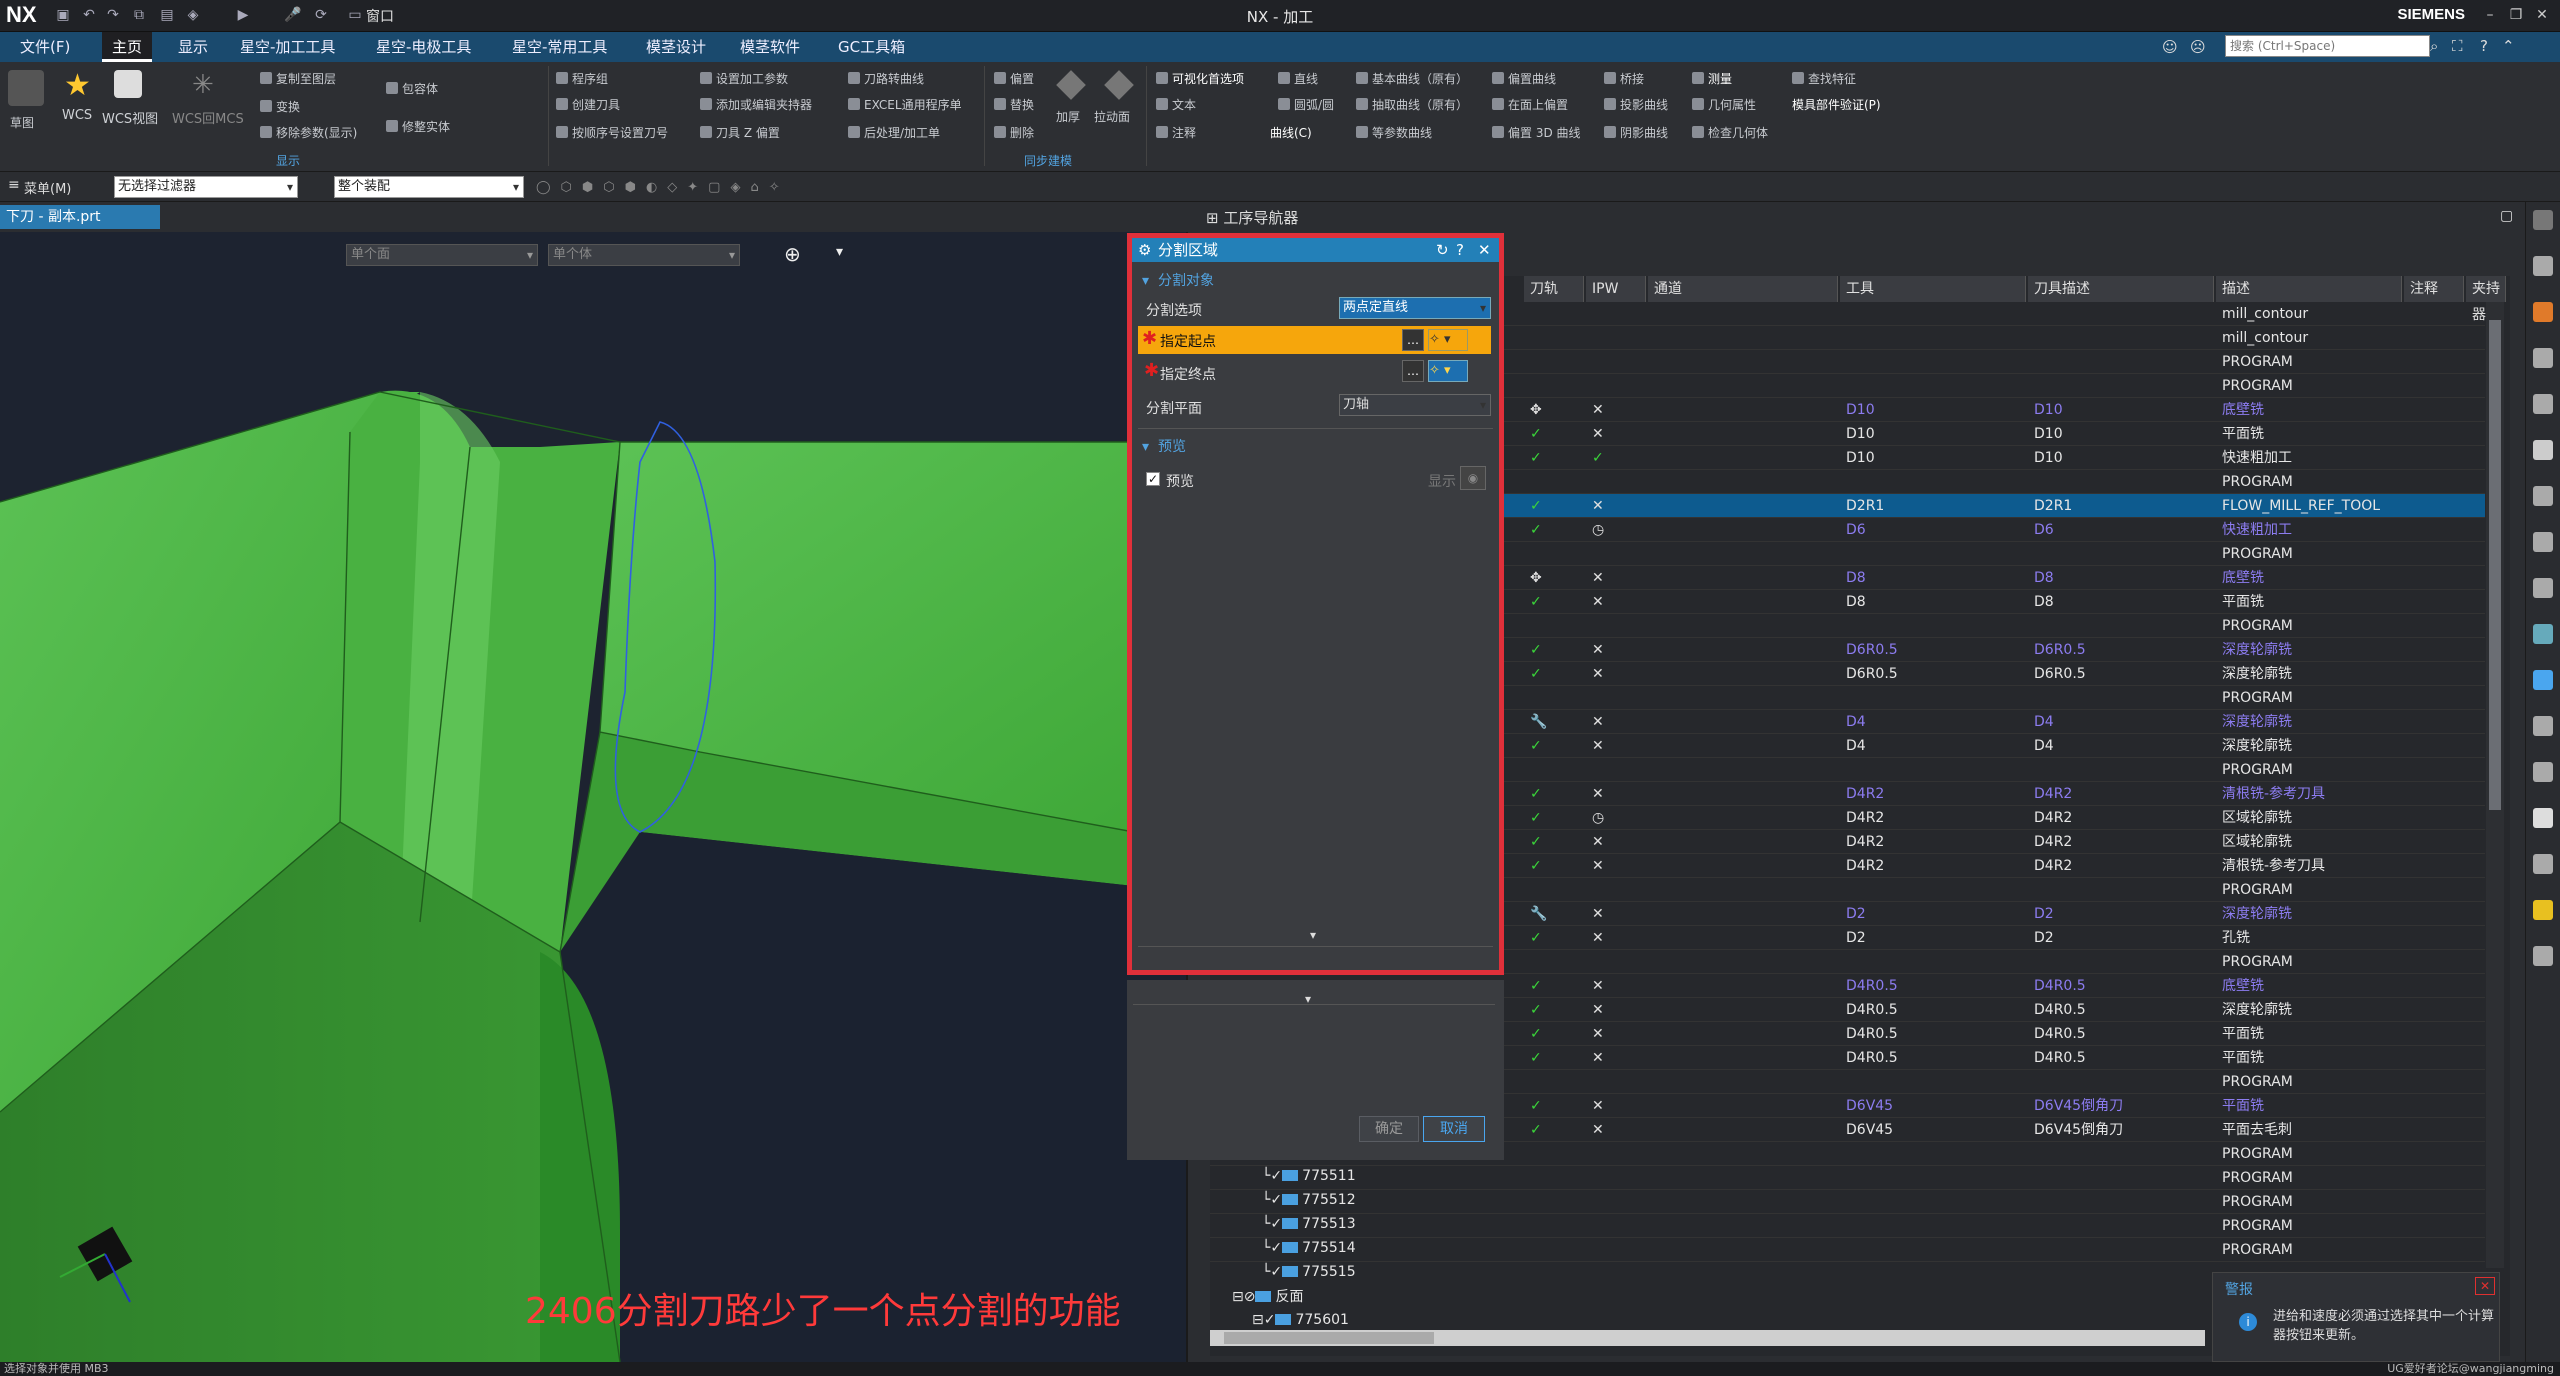 The image size is (2560, 1376). I want to click on tab-display: 显示, so click(193, 47).